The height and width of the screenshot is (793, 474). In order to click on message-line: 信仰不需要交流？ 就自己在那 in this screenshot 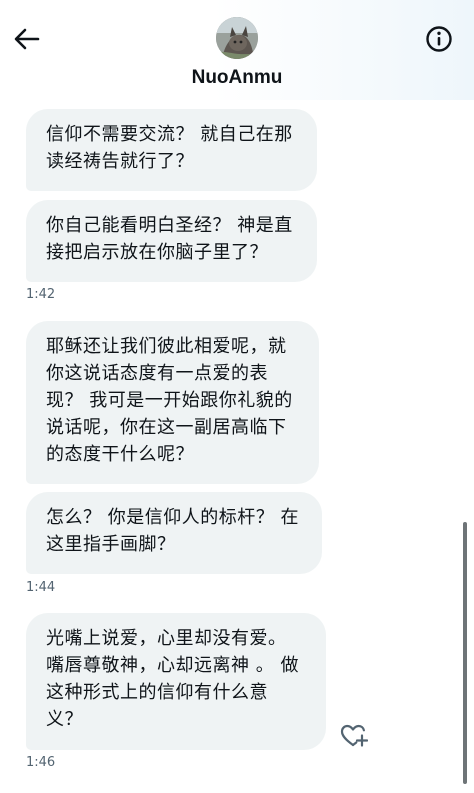, I will do `click(169, 134)`.